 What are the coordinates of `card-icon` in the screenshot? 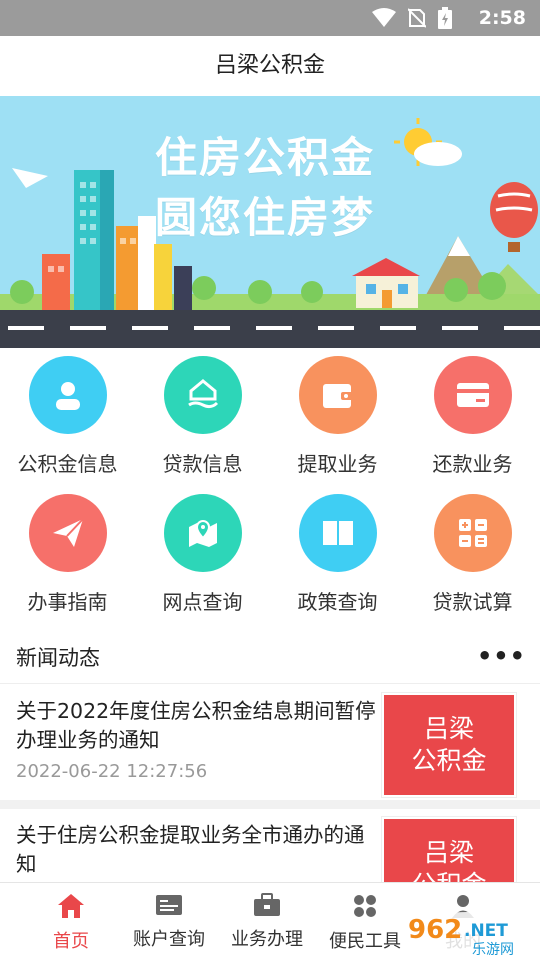 It's located at (472, 395).